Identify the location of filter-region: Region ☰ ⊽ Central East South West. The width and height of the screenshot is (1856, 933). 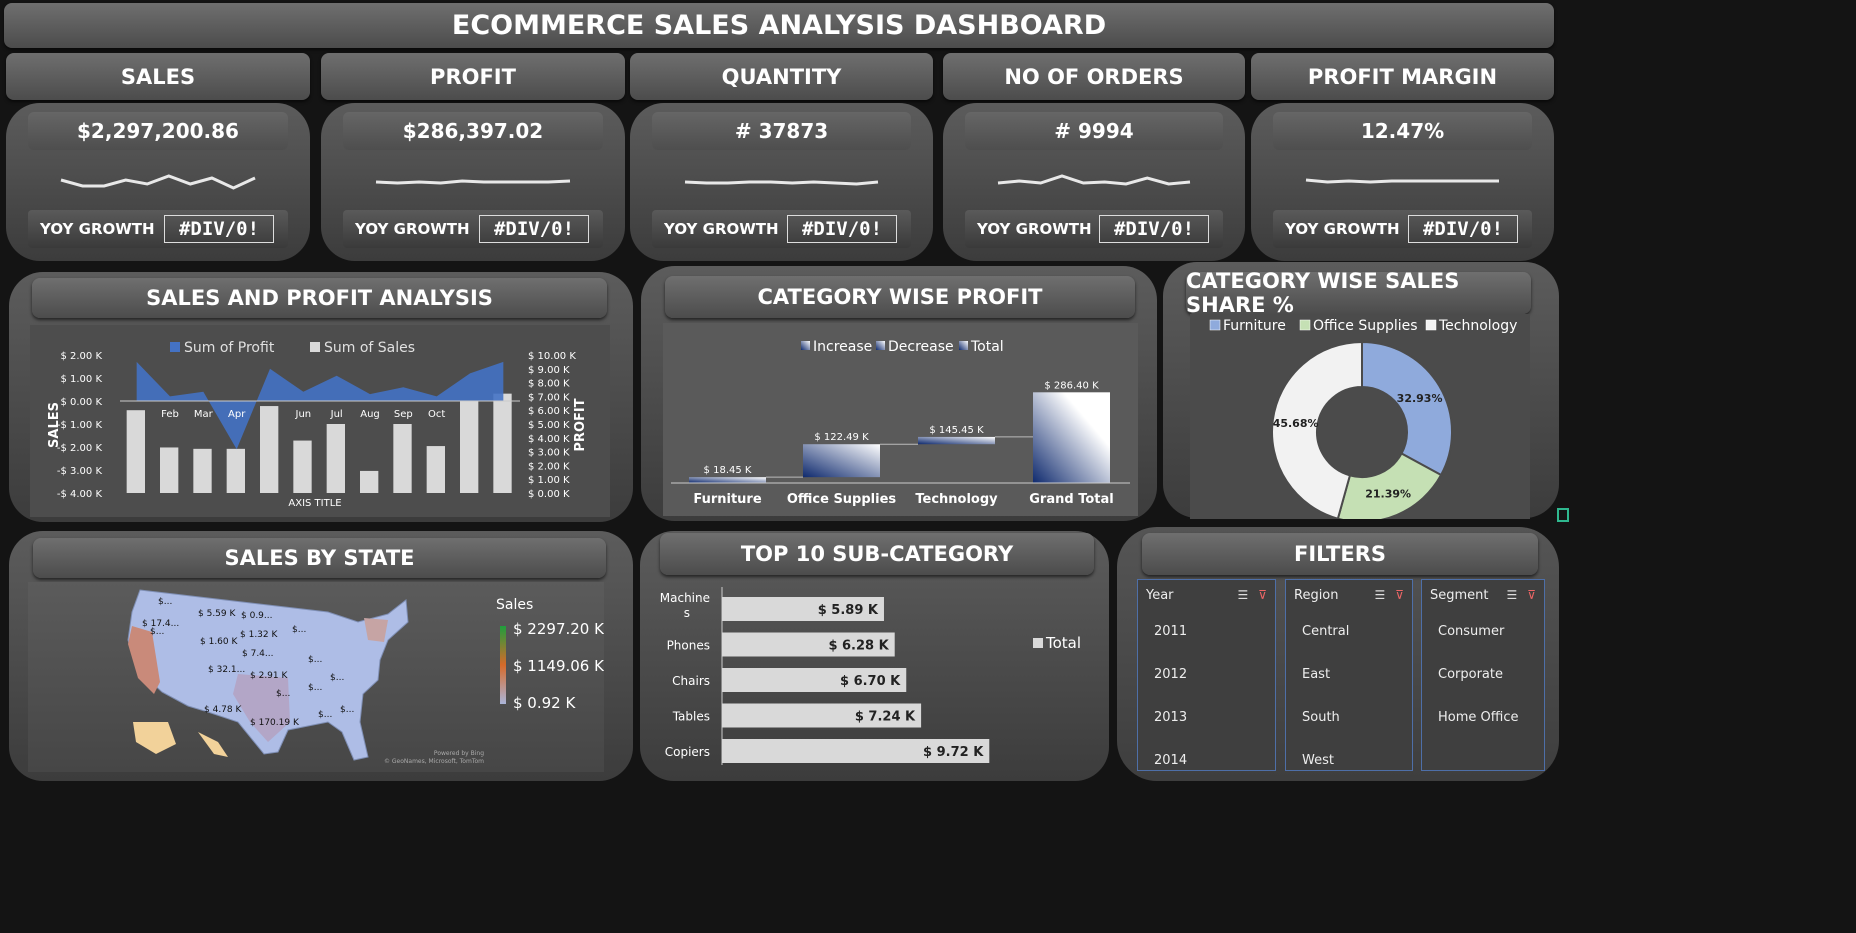
(1349, 675).